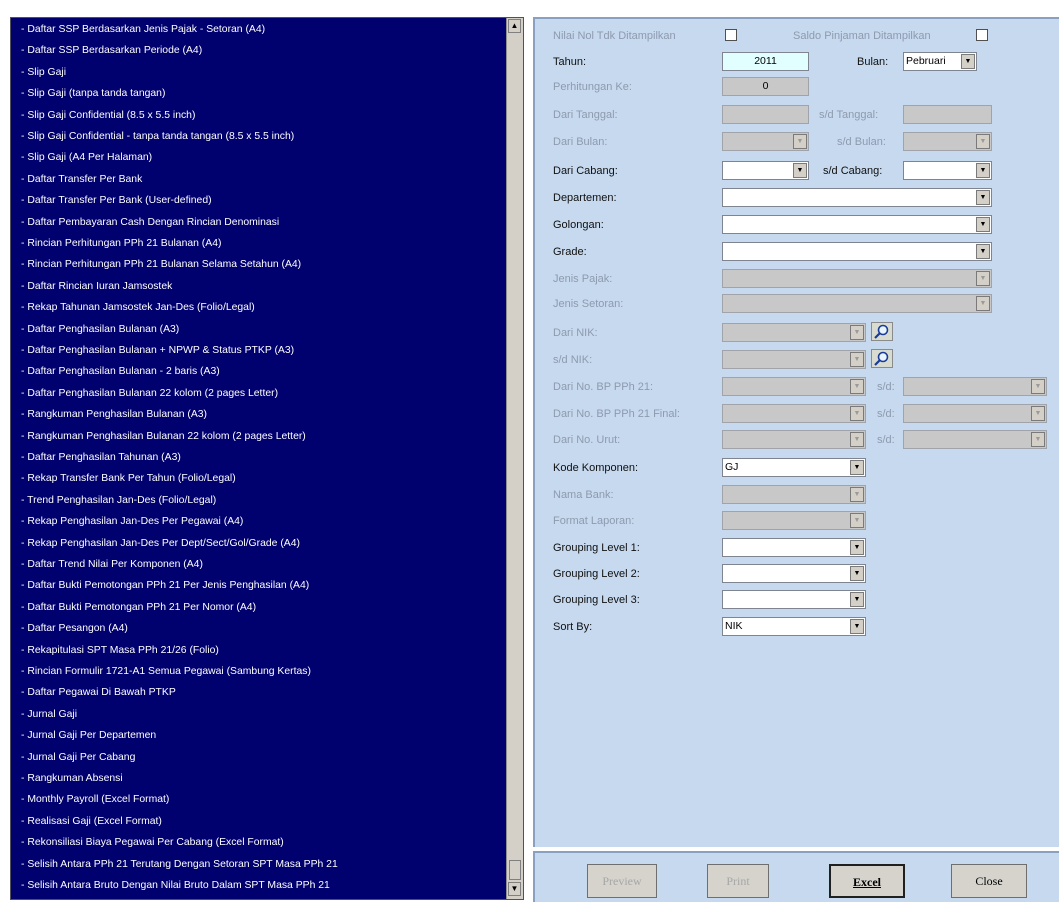 The width and height of the screenshot is (1059, 902). Describe the element at coordinates (940, 61) in the screenshot. I see `bulan-select: Pebruari ▼` at that location.